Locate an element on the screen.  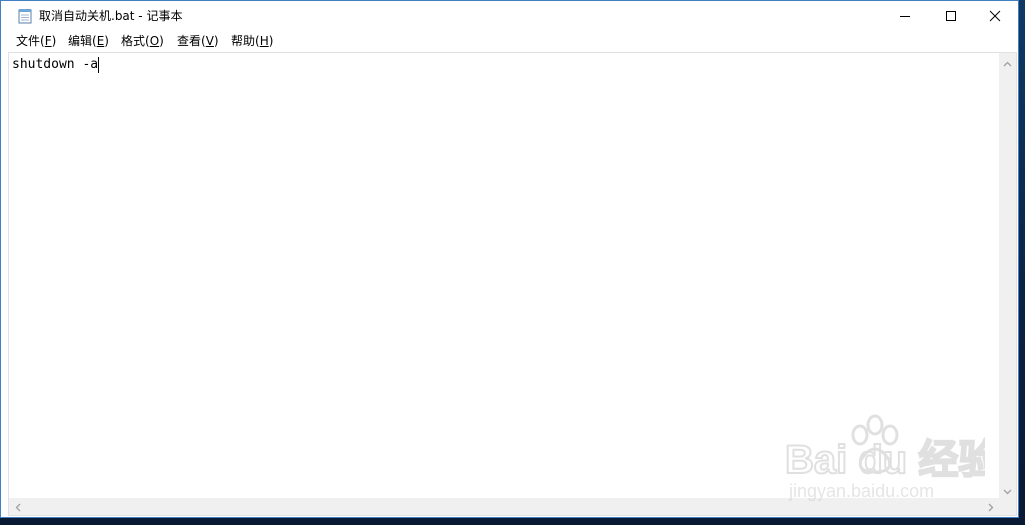
menu-edit: 编辑(E) is located at coordinates (88, 41).